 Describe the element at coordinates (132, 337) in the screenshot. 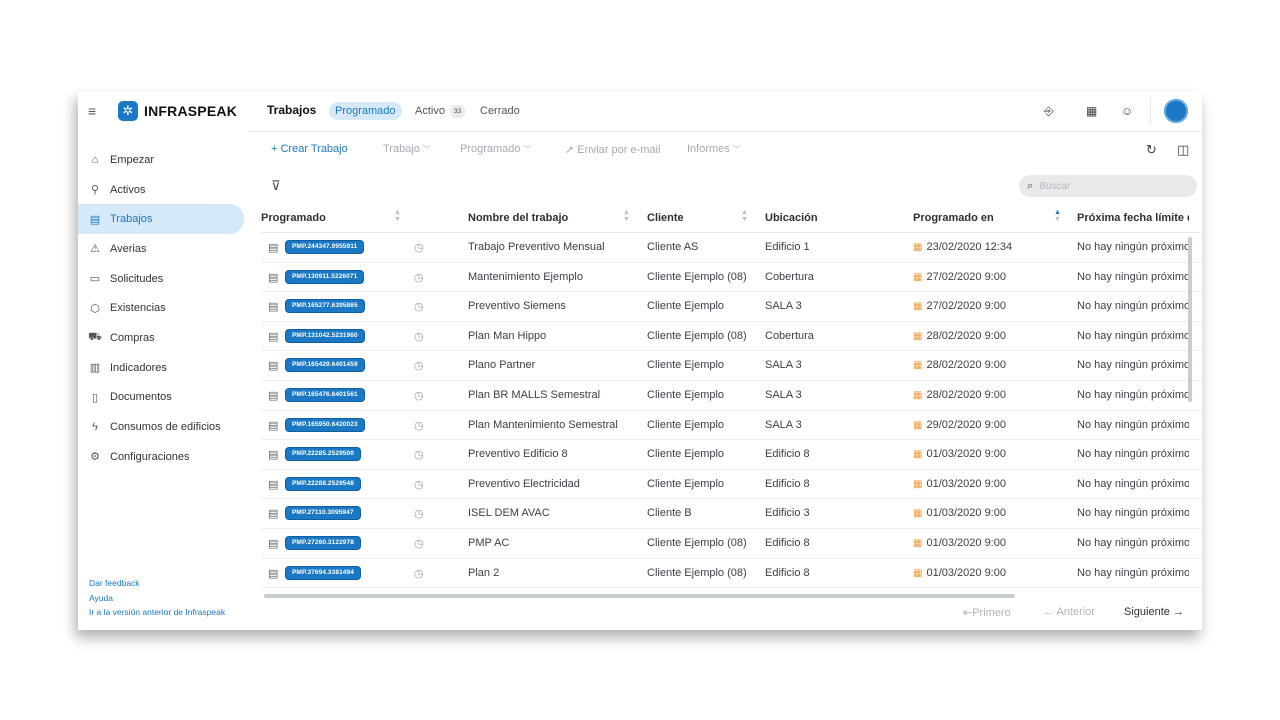

I see `sidebar-item-label: Compras` at that location.